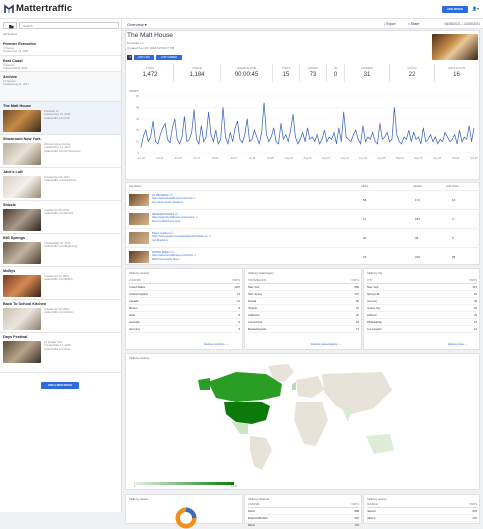  Describe the element at coordinates (473, 280) in the screenshot. I see `col-header: VISITS` at that location.